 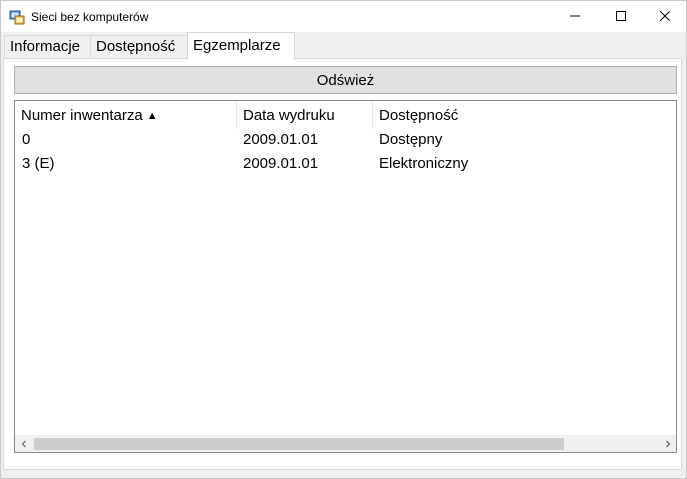 What do you see at coordinates (419, 115) in the screenshot?
I see `column-label: Dostępność` at bounding box center [419, 115].